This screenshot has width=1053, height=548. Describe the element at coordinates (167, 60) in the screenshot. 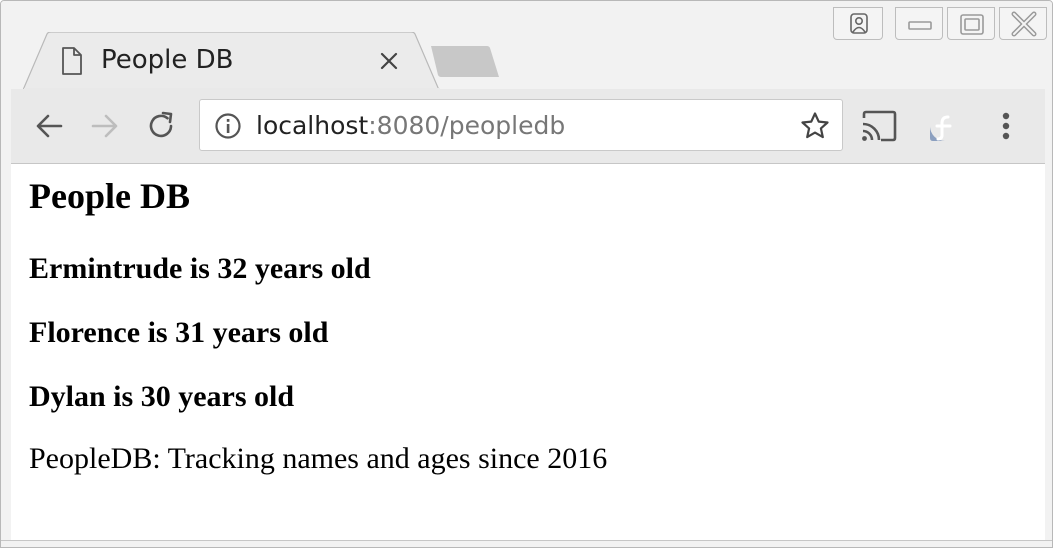

I see `tab-title: People DB` at that location.